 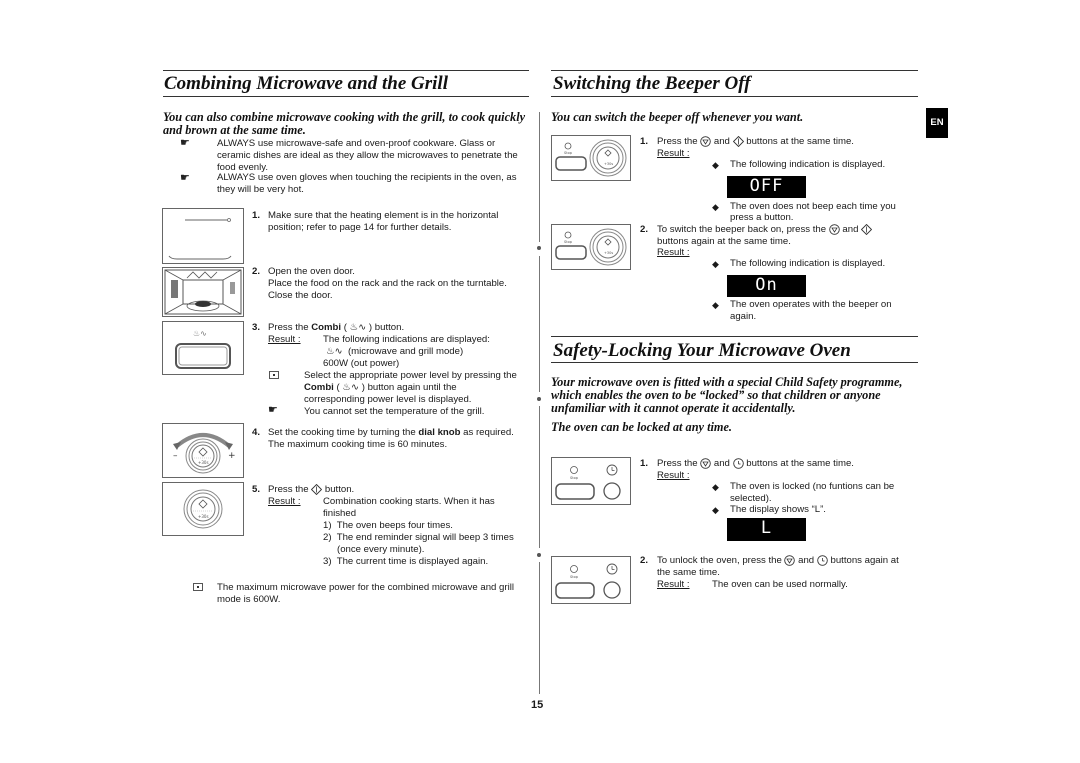 What do you see at coordinates (734, 362) in the screenshot?
I see `title-rule-bottom` at bounding box center [734, 362].